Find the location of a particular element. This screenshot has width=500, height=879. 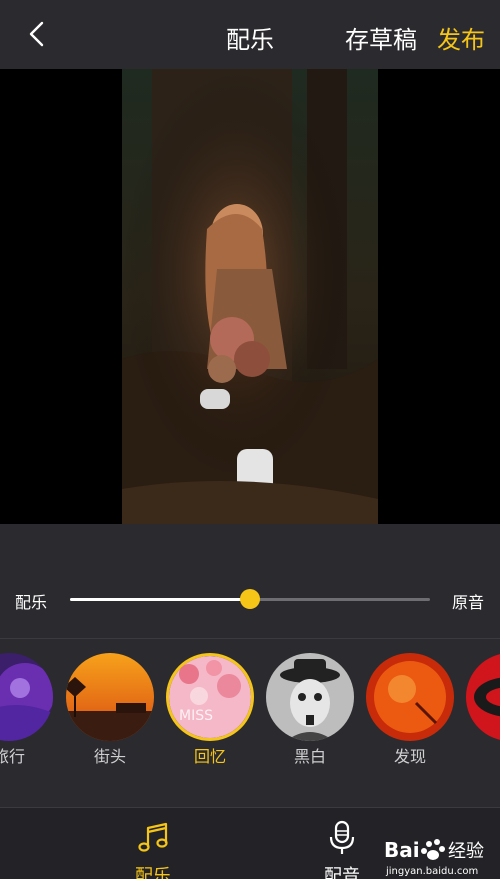

mix-slider-thumb is located at coordinates (250, 599).